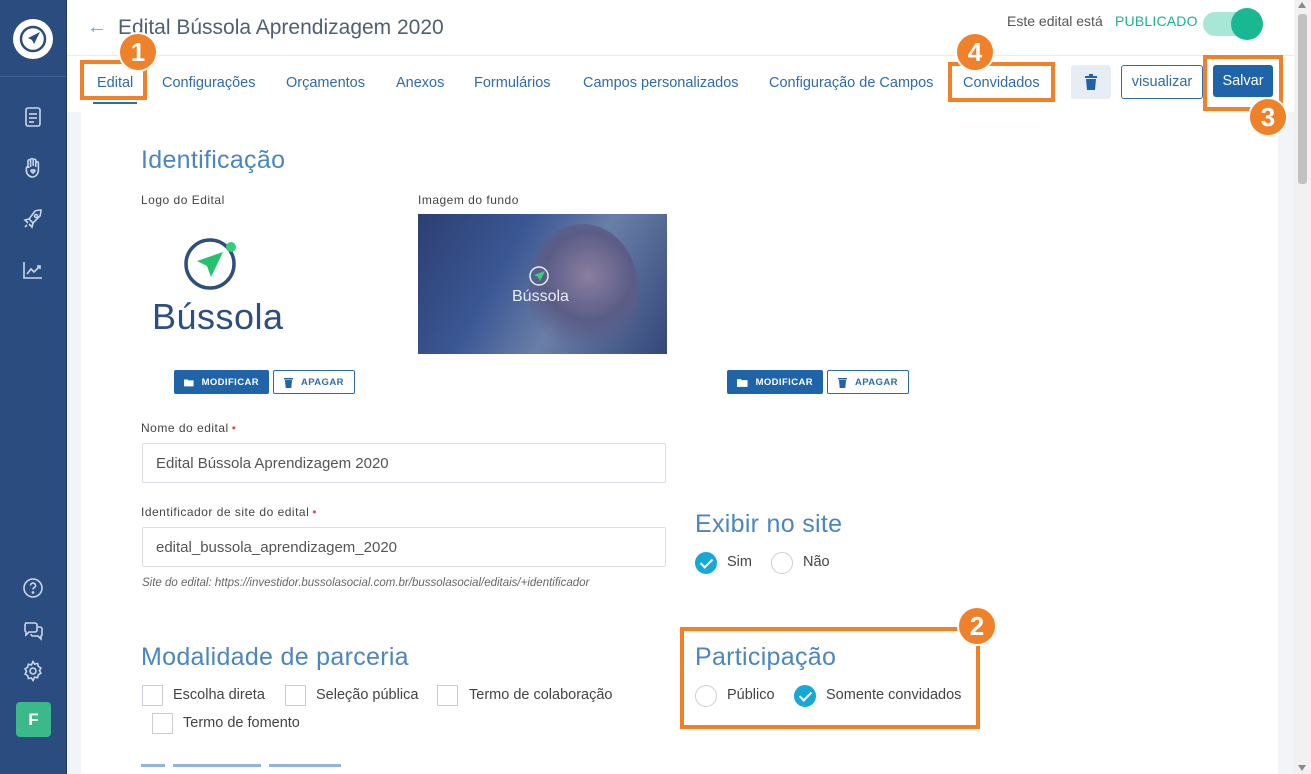 Image resolution: width=1311 pixels, height=774 pixels. What do you see at coordinates (213, 160) in the screenshot?
I see `section-title-identificacao: Identificação` at bounding box center [213, 160].